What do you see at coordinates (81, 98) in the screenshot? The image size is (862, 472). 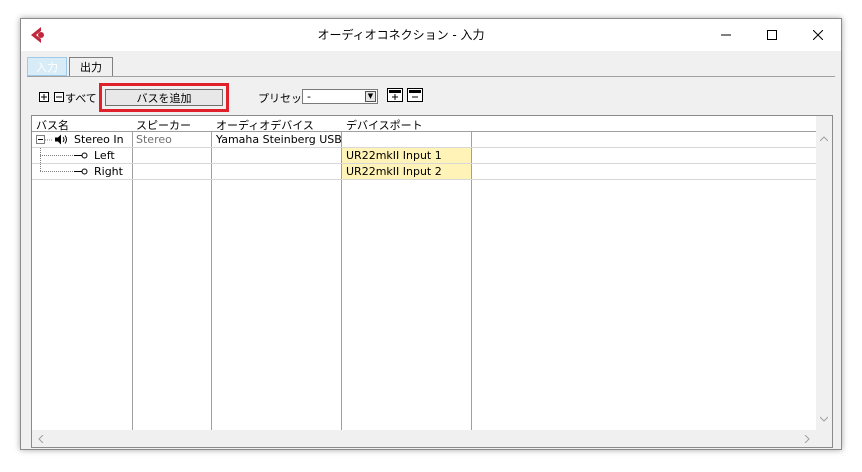 I see `all-label: すべて` at bounding box center [81, 98].